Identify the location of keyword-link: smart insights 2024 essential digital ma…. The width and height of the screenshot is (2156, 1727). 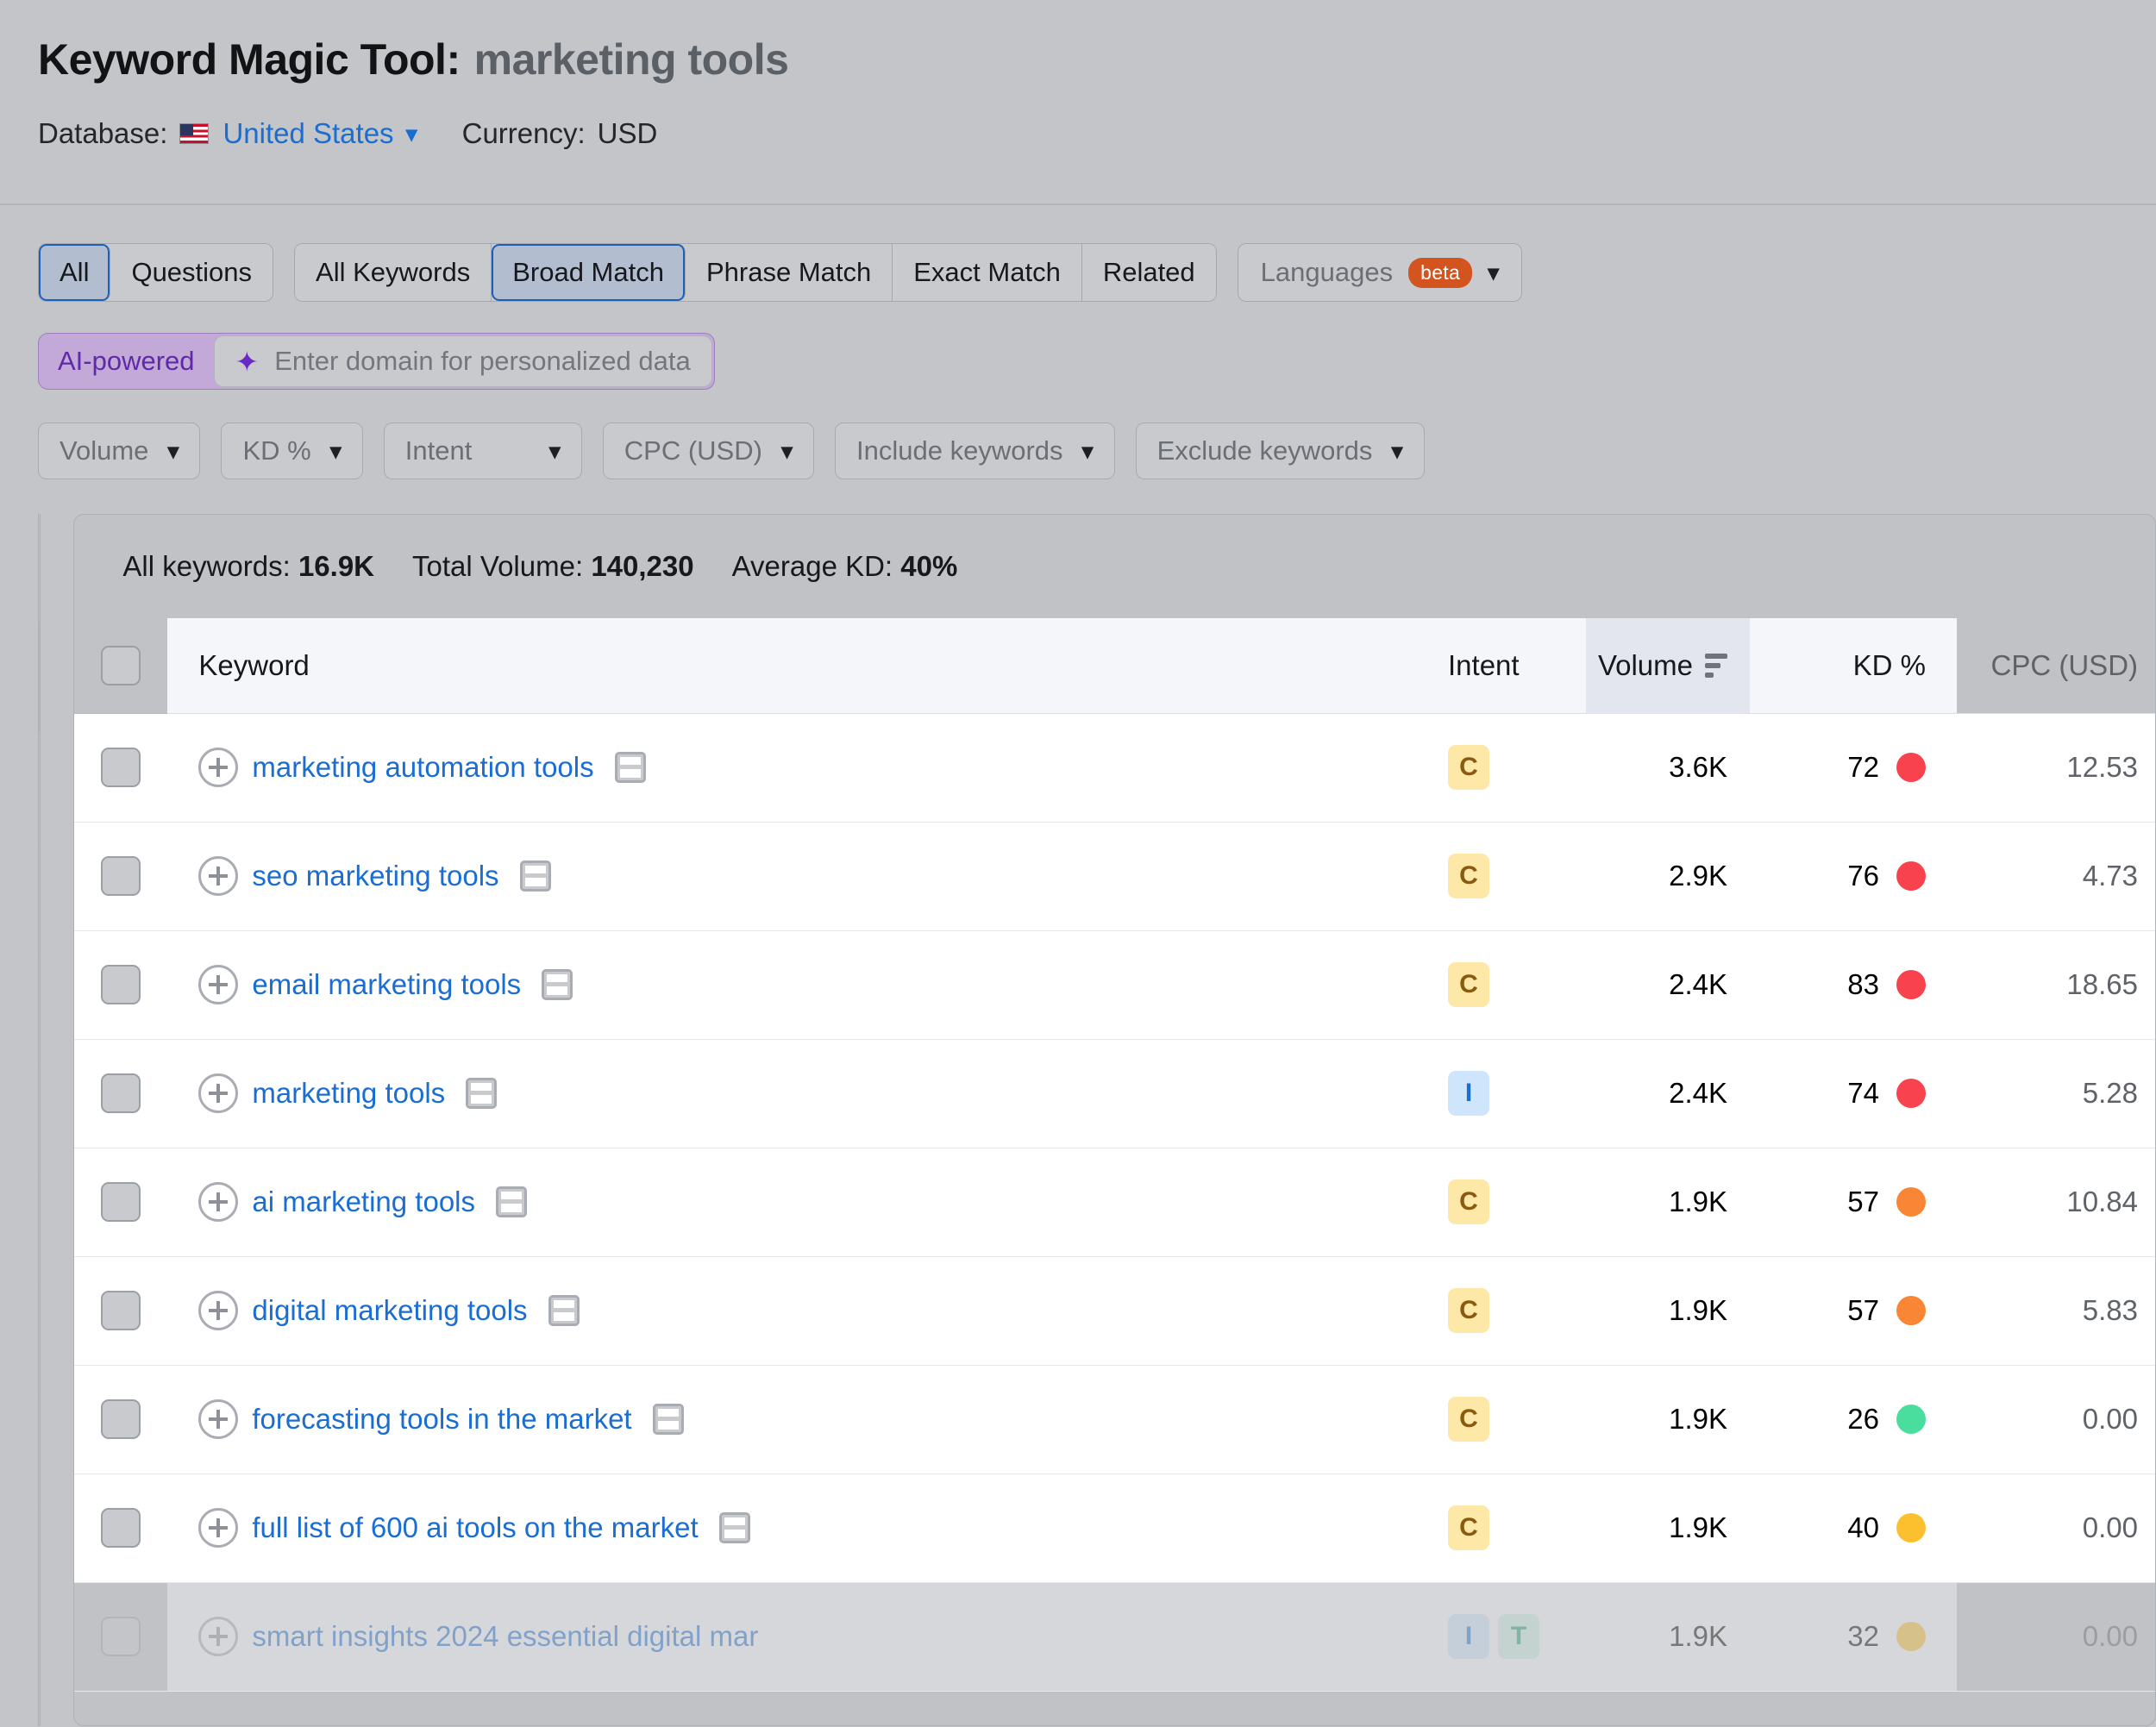
(505, 1636).